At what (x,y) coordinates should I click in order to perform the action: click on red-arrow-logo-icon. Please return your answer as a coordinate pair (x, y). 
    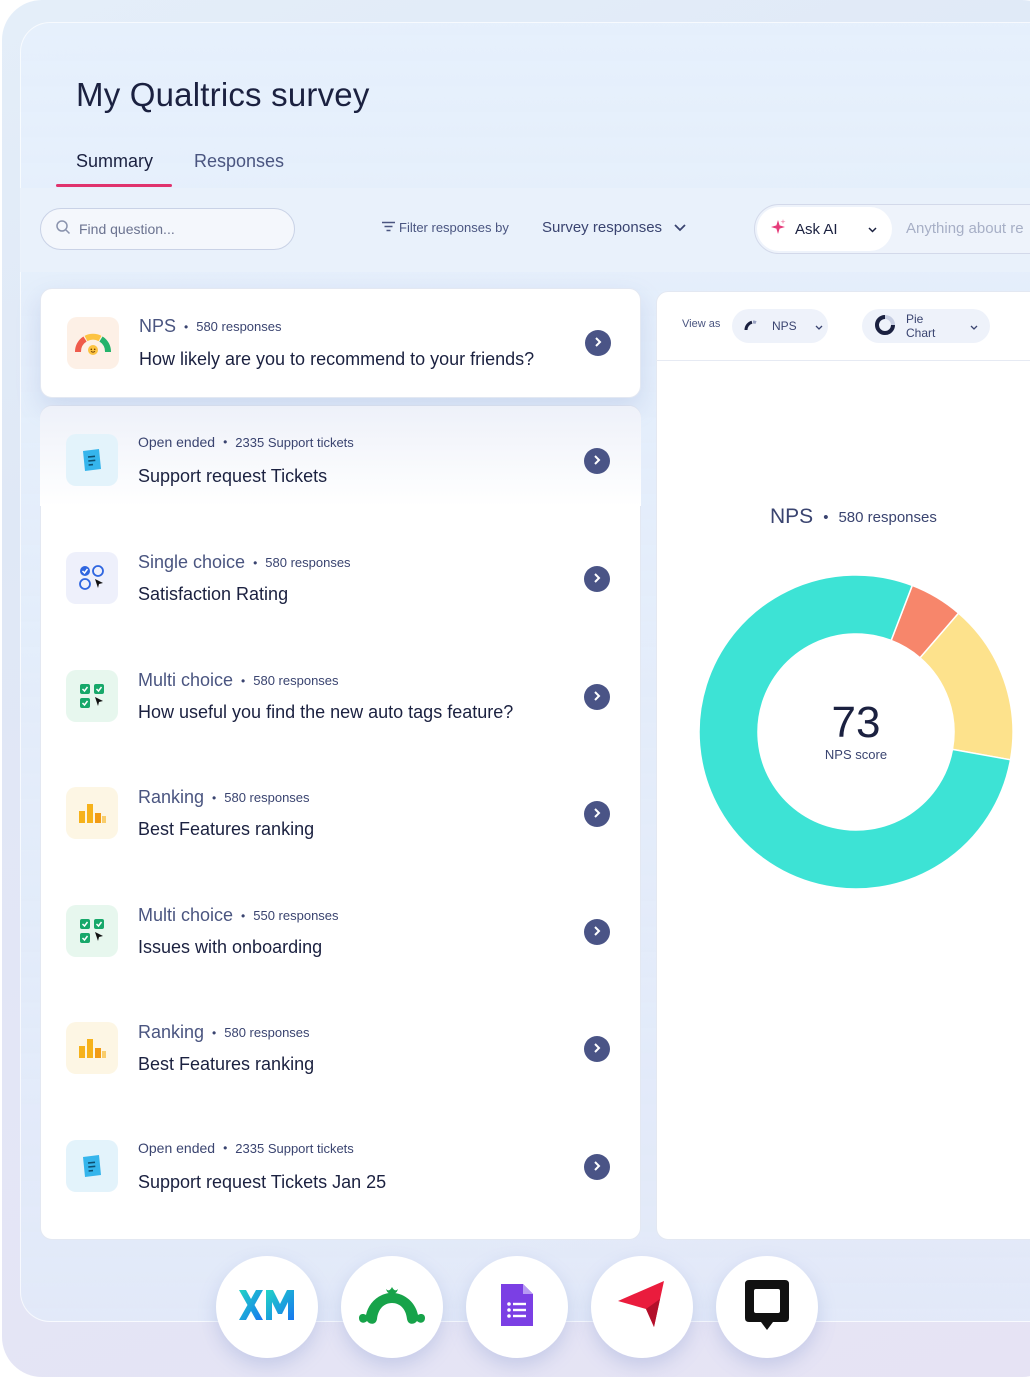
    Looking at the image, I should click on (642, 1307).